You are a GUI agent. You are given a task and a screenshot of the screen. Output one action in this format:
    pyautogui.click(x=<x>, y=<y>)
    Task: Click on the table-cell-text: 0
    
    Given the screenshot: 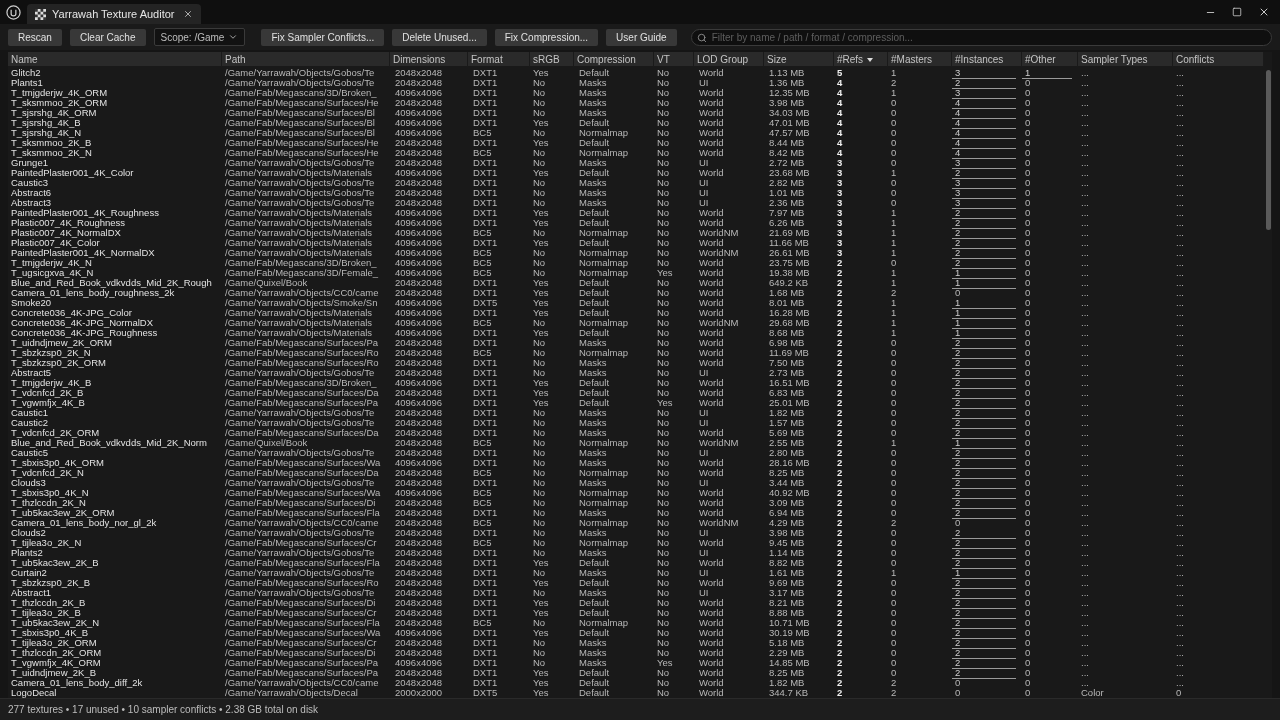 What is the action you would take?
    pyautogui.click(x=894, y=103)
    